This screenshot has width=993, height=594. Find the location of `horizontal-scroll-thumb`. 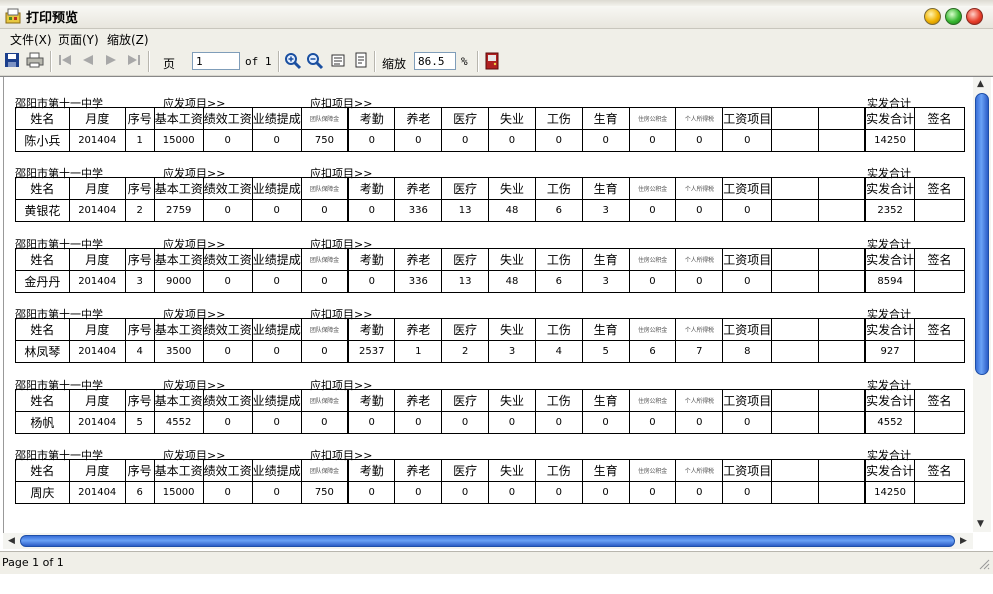

horizontal-scroll-thumb is located at coordinates (487, 541).